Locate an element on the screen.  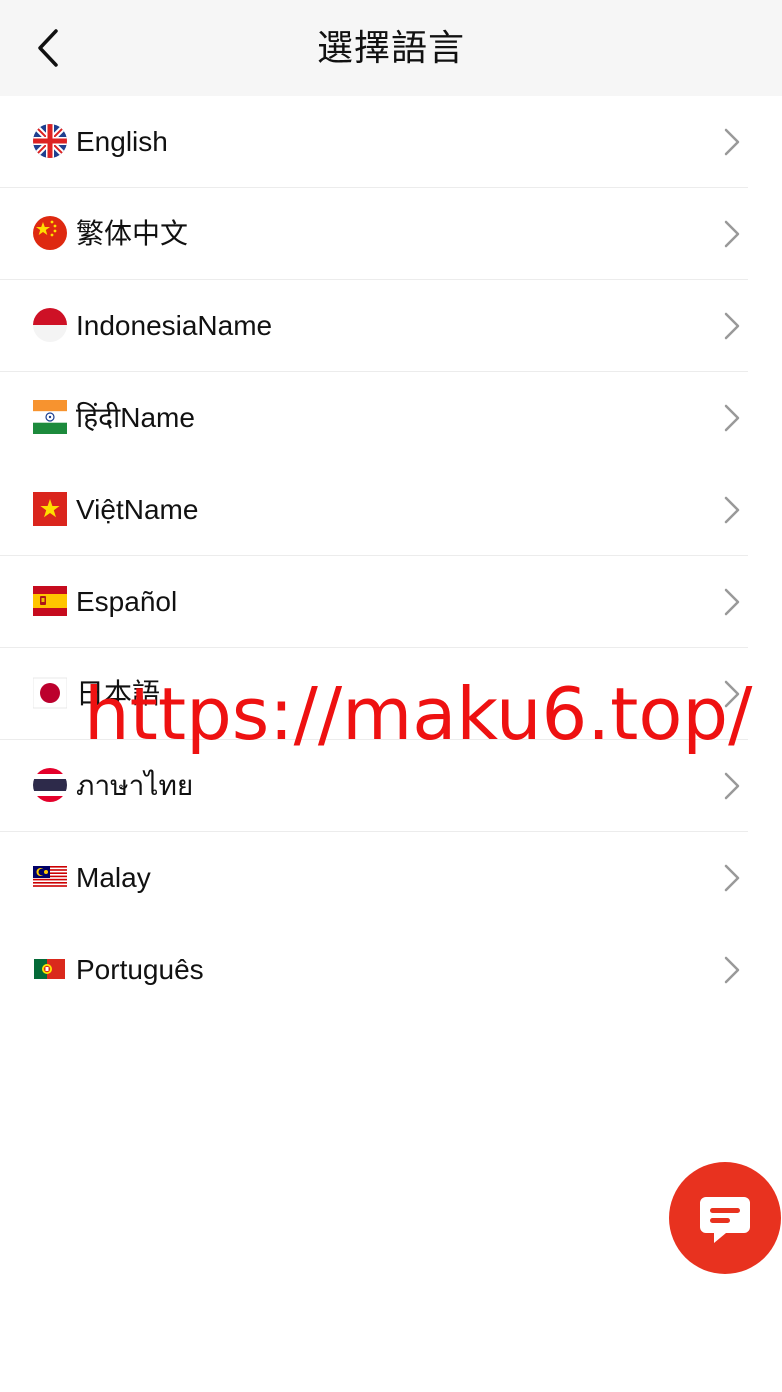
japan-flag-icon is located at coordinates (50, 693).